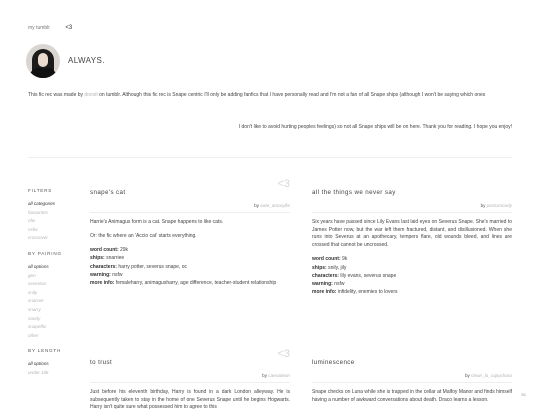 This screenshot has width=540, height=418. Describe the element at coordinates (54, 319) in the screenshot. I see `pairing-sandy: sandy` at that location.